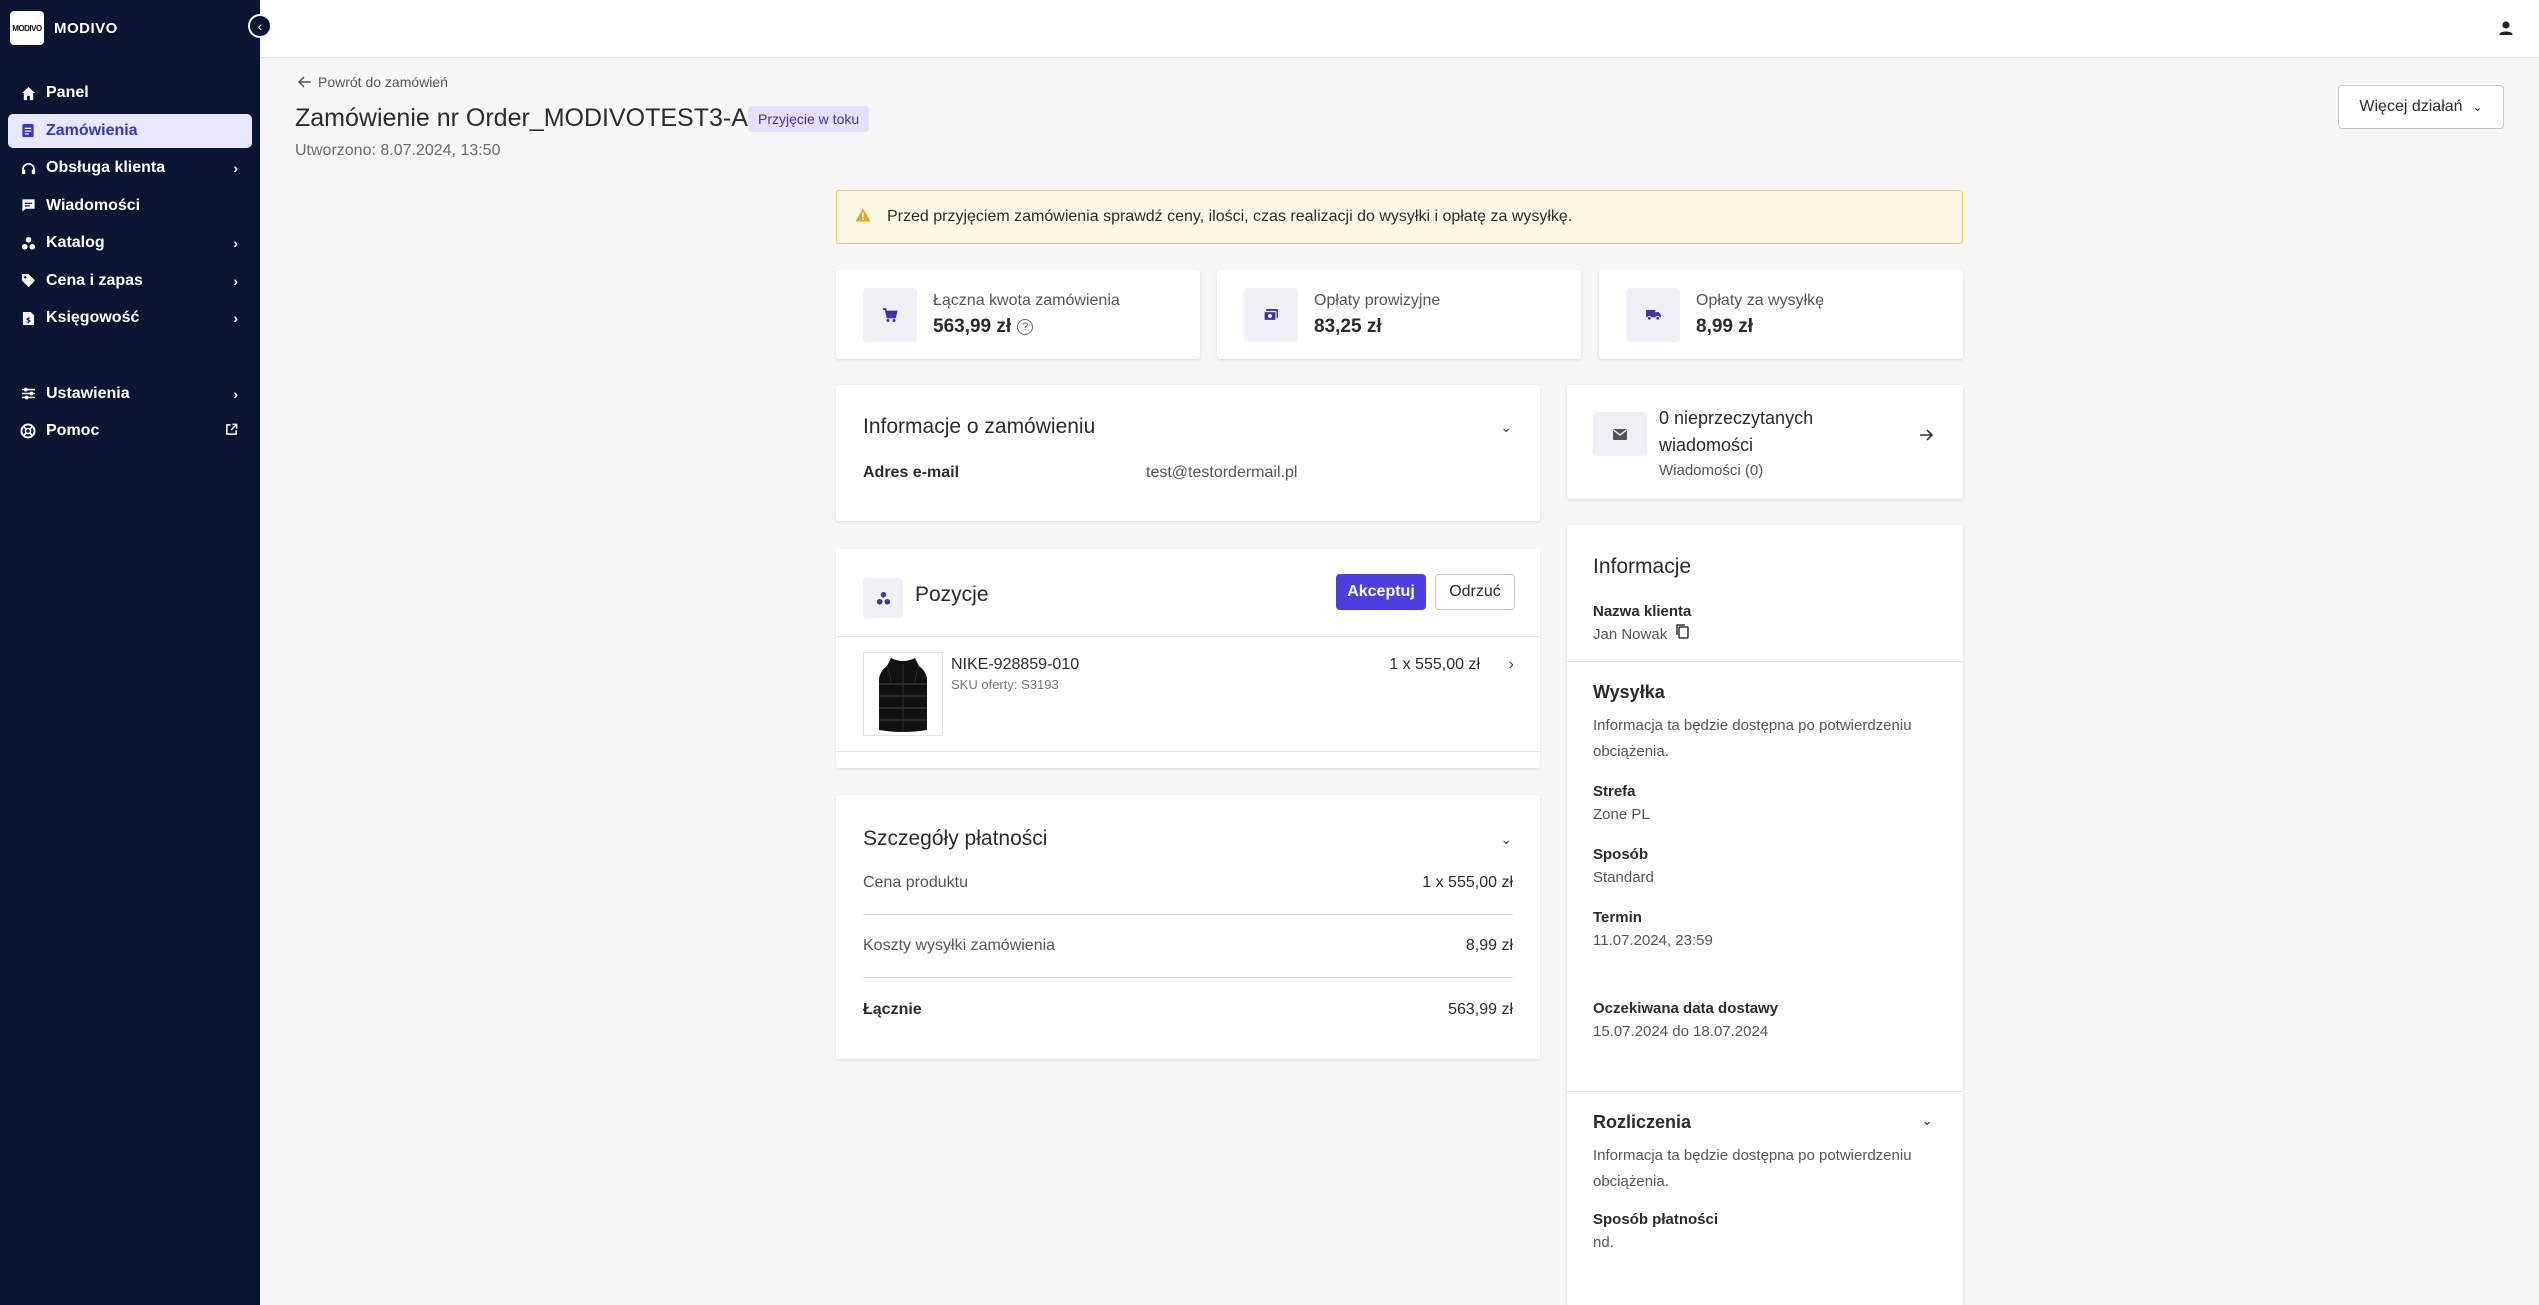 The height and width of the screenshot is (1305, 2539). Describe the element at coordinates (911, 472) in the screenshot. I see `email-label: Adres e-mail` at that location.